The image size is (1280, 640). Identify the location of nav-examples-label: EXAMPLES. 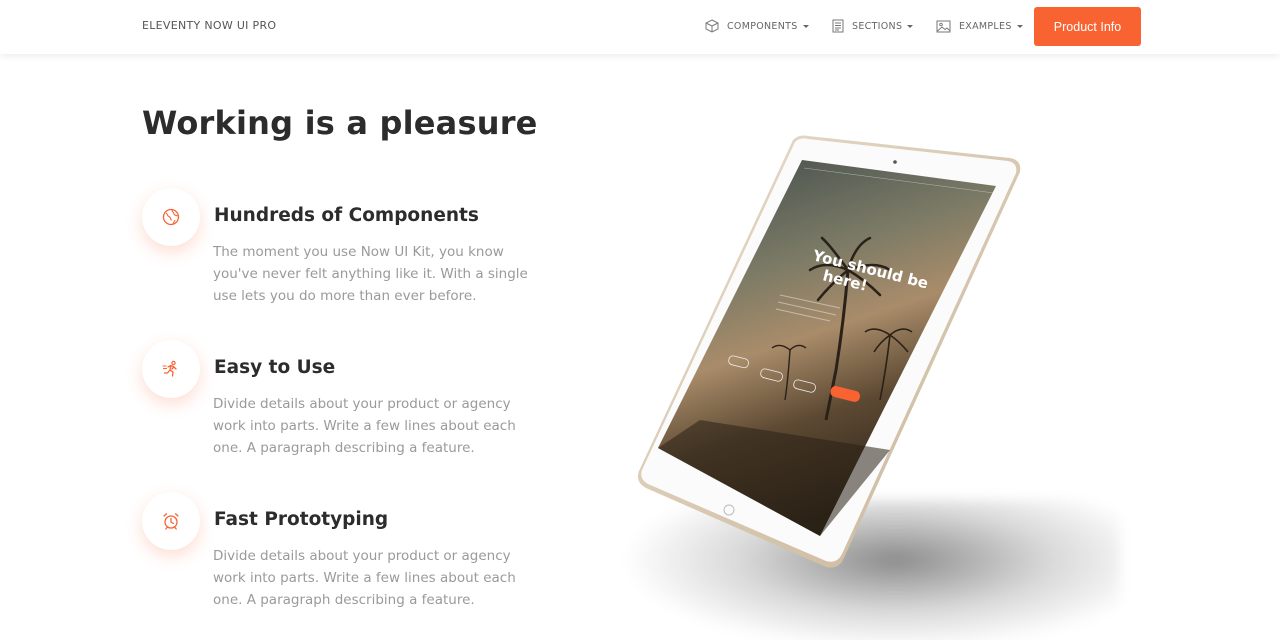
(985, 26).